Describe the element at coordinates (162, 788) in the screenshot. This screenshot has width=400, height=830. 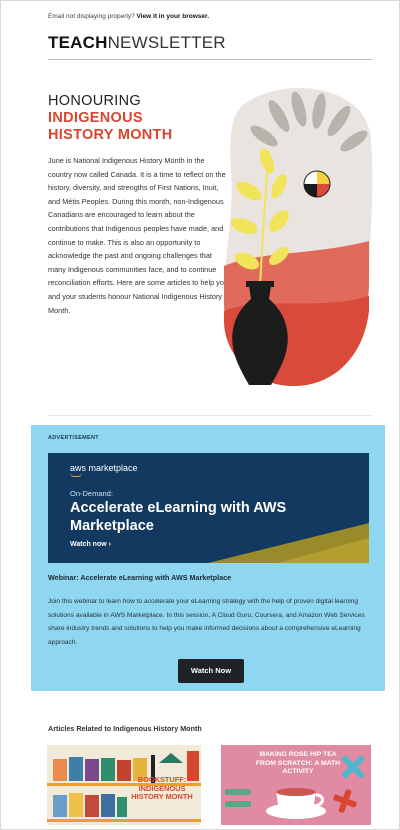
I see `card-caption-bookstuff: BOOKSTUFF: INDIGENOUS HISTORY MONTH` at that location.